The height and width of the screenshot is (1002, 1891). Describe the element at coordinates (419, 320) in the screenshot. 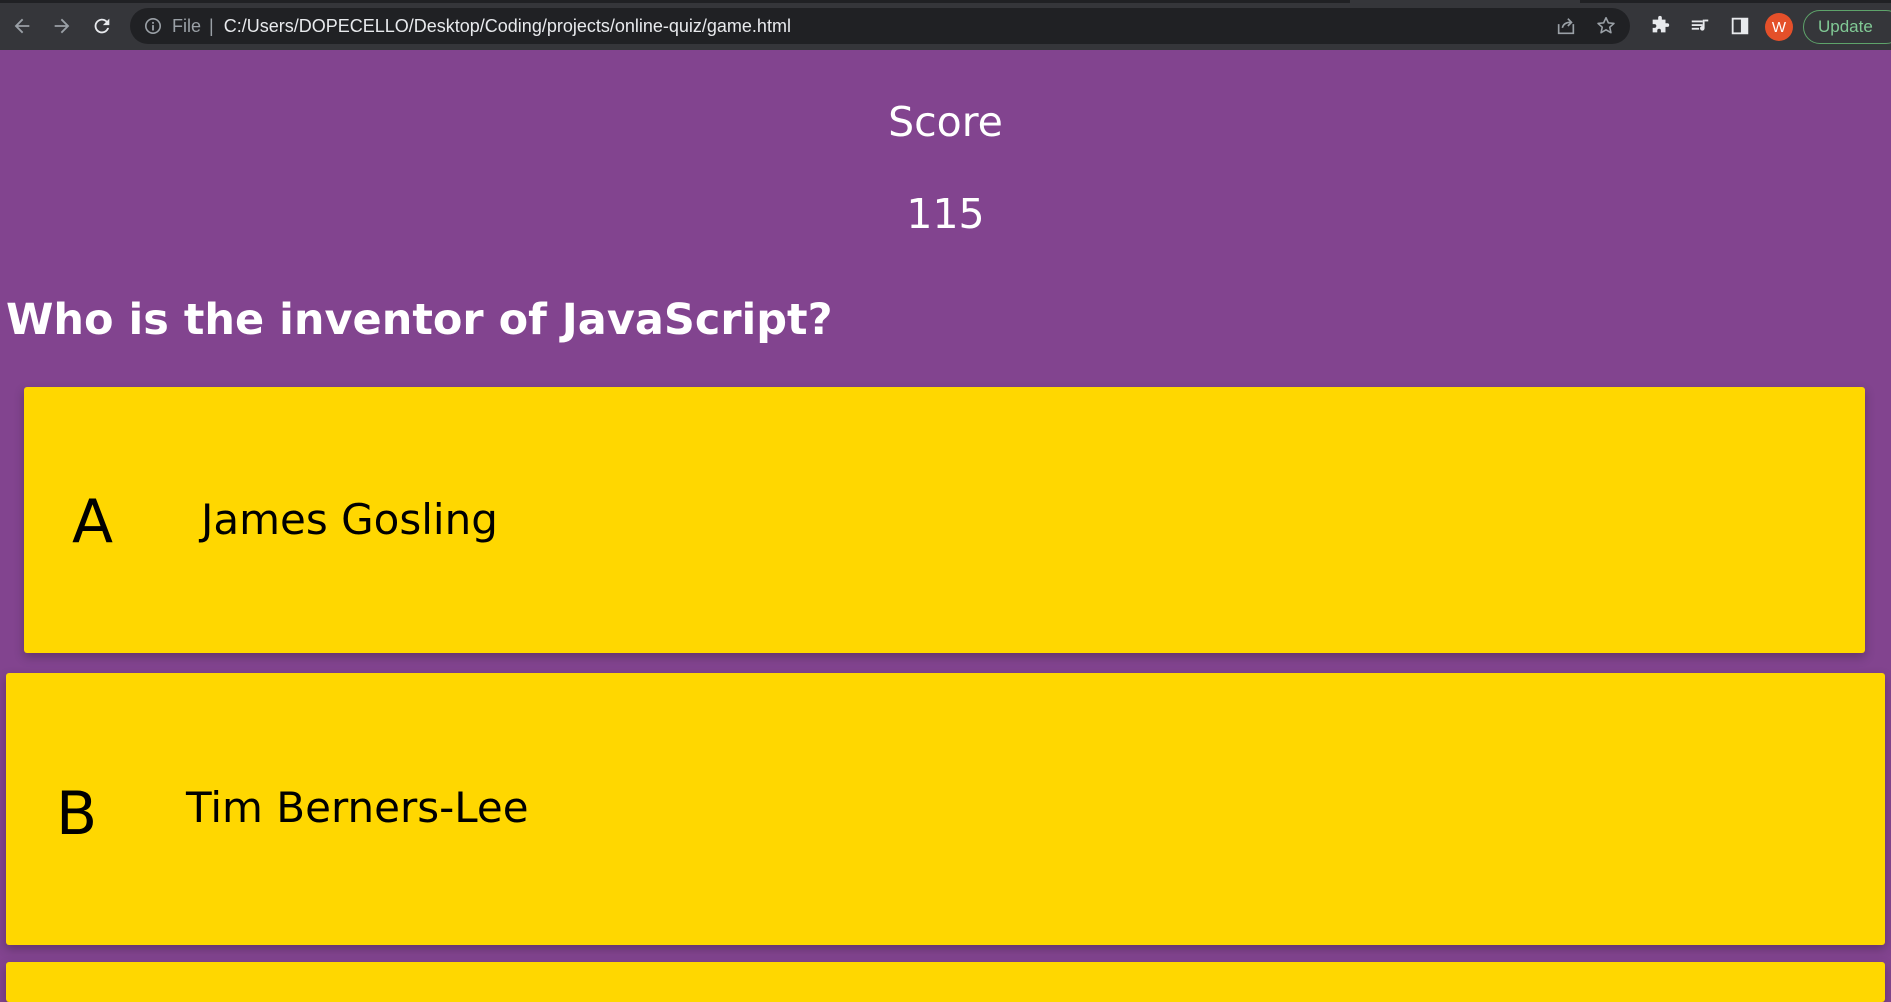

I see `question-text: Who is the inventor of JavaScript?` at that location.